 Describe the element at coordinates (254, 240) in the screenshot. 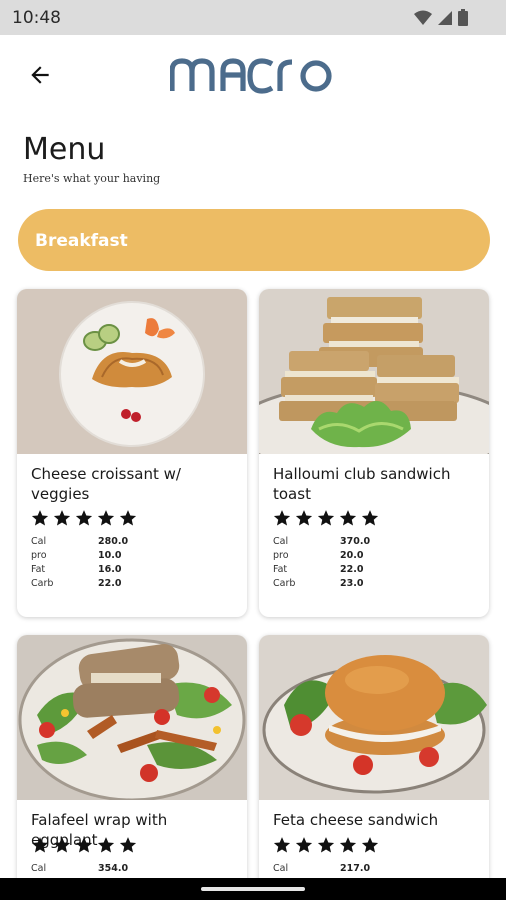

I see `category-breakfast-button: Breakfast` at that location.